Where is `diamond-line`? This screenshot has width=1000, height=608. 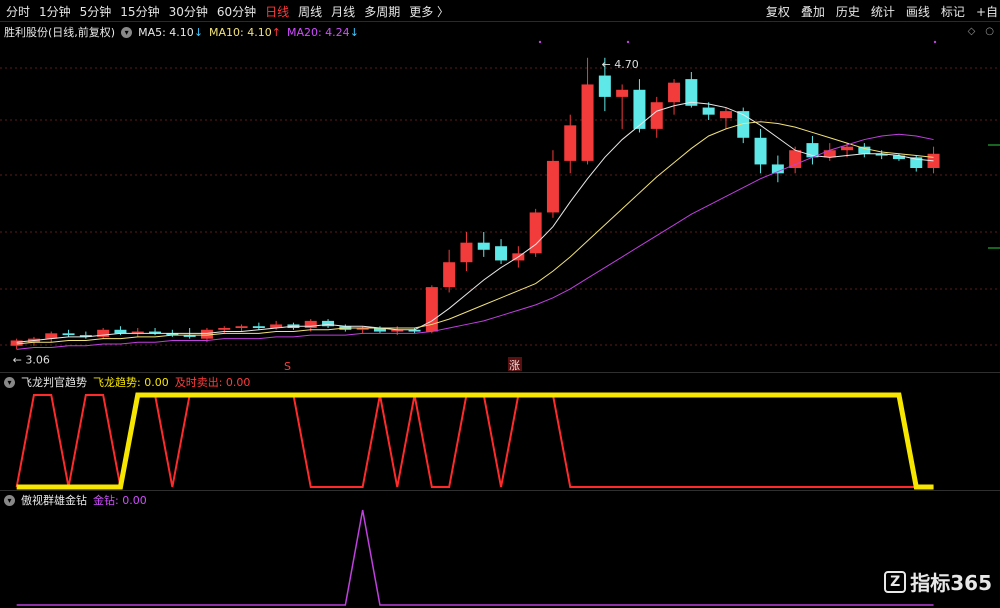
diamond-line is located at coordinates (475, 557).